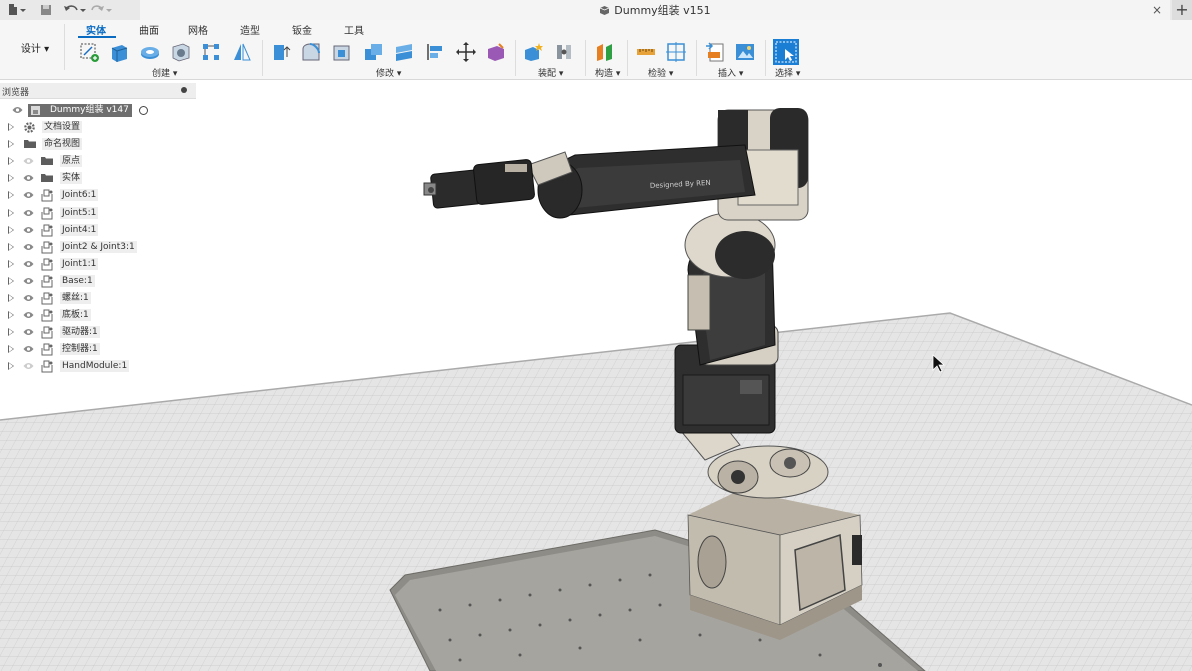  Describe the element at coordinates (302, 29) in the screenshot. I see `tab-sheet-metal: 钣金` at that location.